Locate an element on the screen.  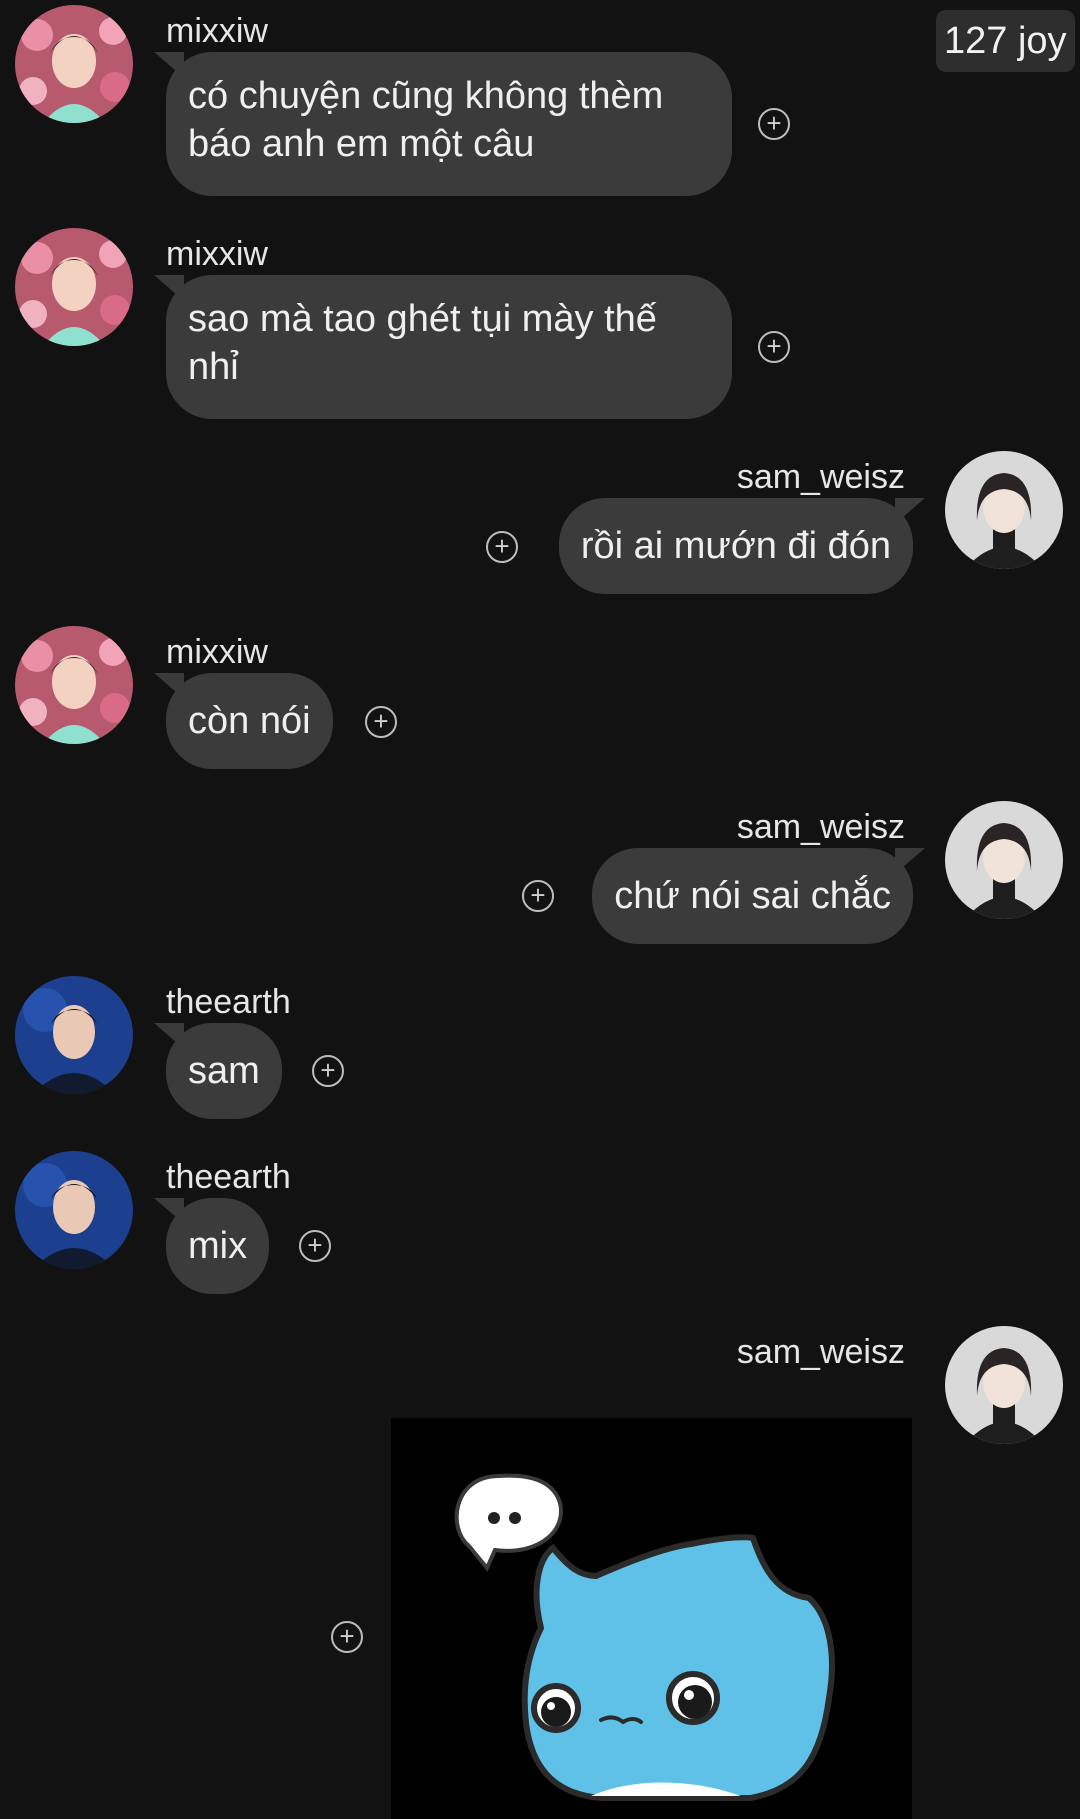
message-bubble: rồi ai mướn đi đón is located at coordinates (735, 546).